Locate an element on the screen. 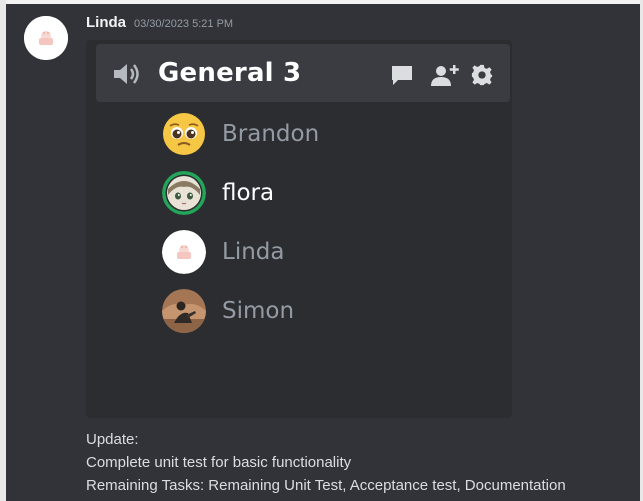  voice-member: Brandon is located at coordinates (240, 134).